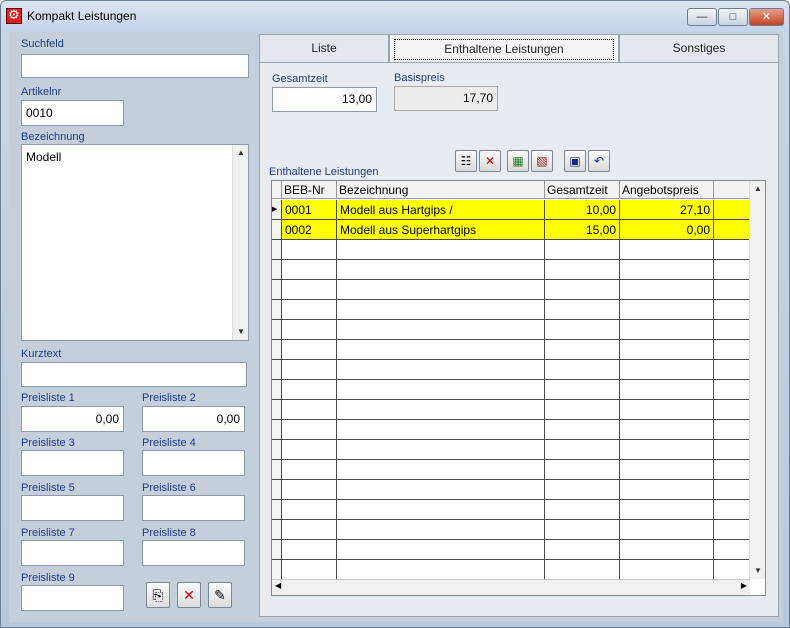  Describe the element at coordinates (193, 463) in the screenshot. I see `preisliste-4-input` at that location.